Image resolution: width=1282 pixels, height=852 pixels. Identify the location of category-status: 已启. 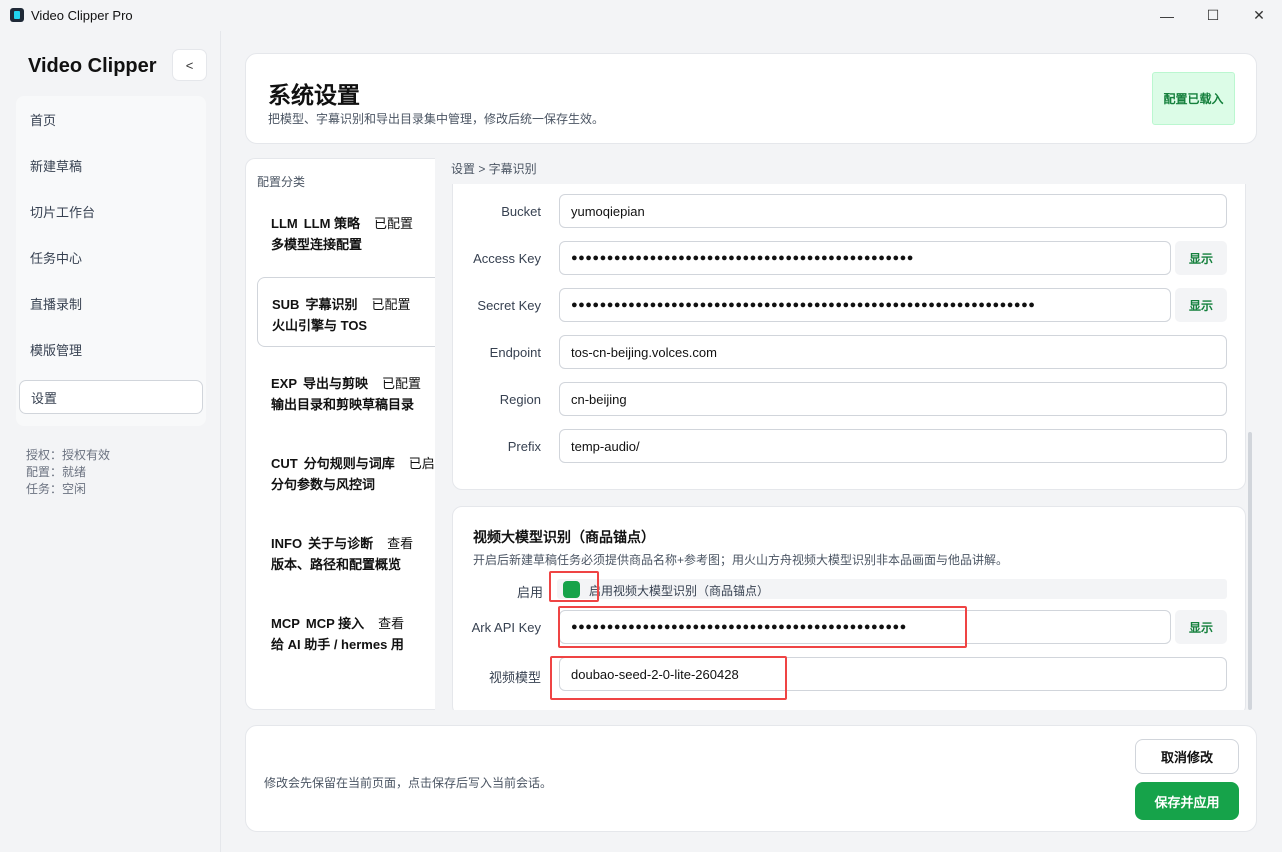
(421, 463).